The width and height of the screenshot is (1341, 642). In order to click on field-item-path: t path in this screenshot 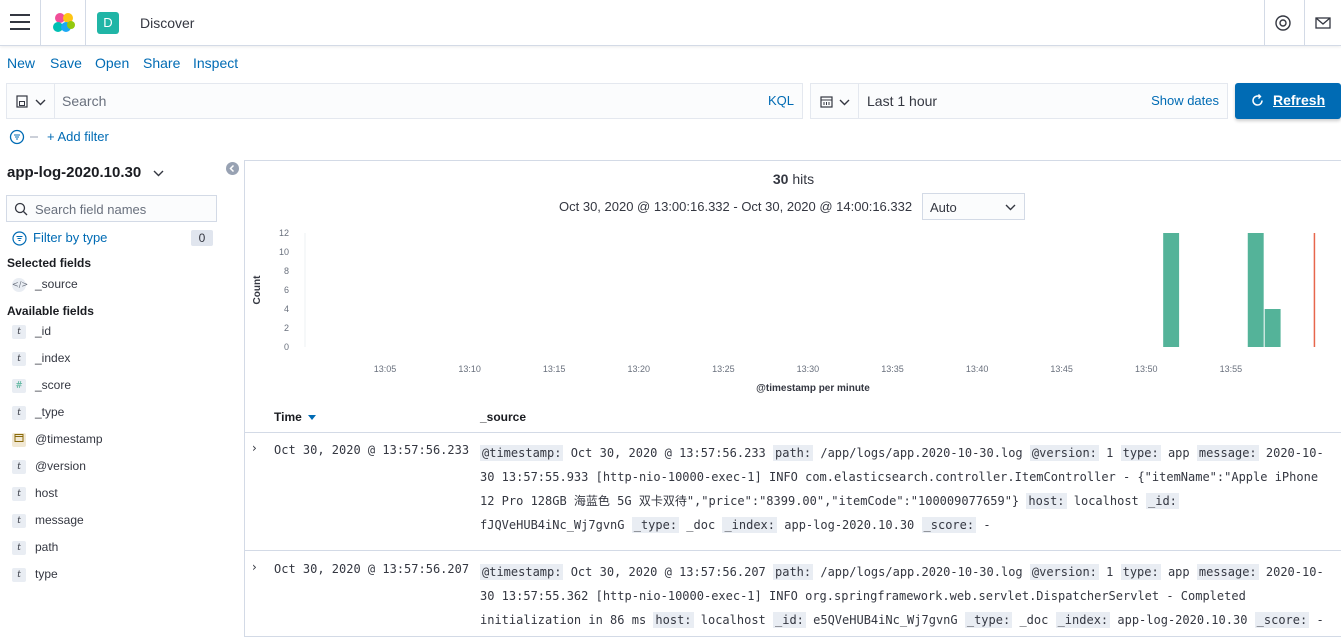, I will do `click(35, 550)`.